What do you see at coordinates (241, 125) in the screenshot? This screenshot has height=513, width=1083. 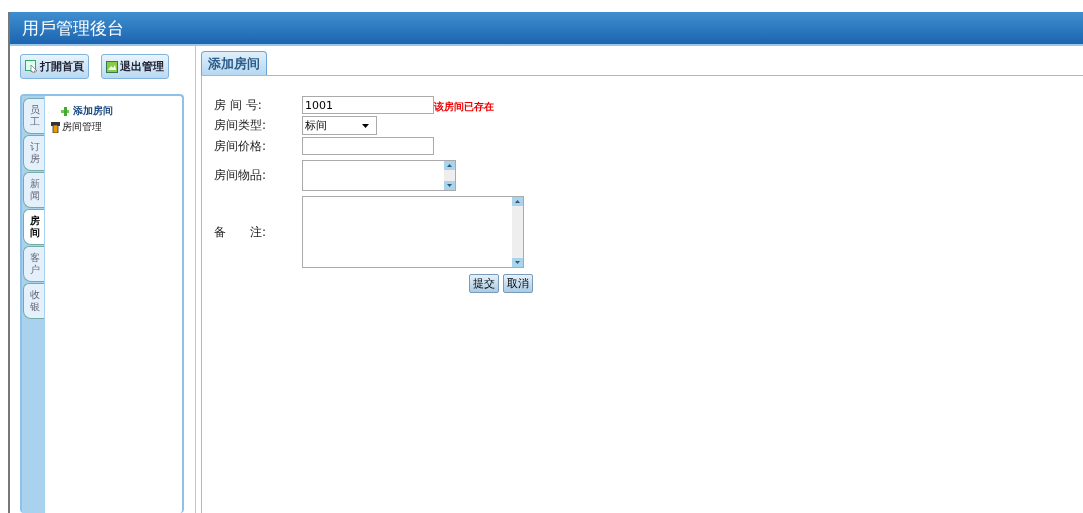 I see `field-label: 房间类型:` at bounding box center [241, 125].